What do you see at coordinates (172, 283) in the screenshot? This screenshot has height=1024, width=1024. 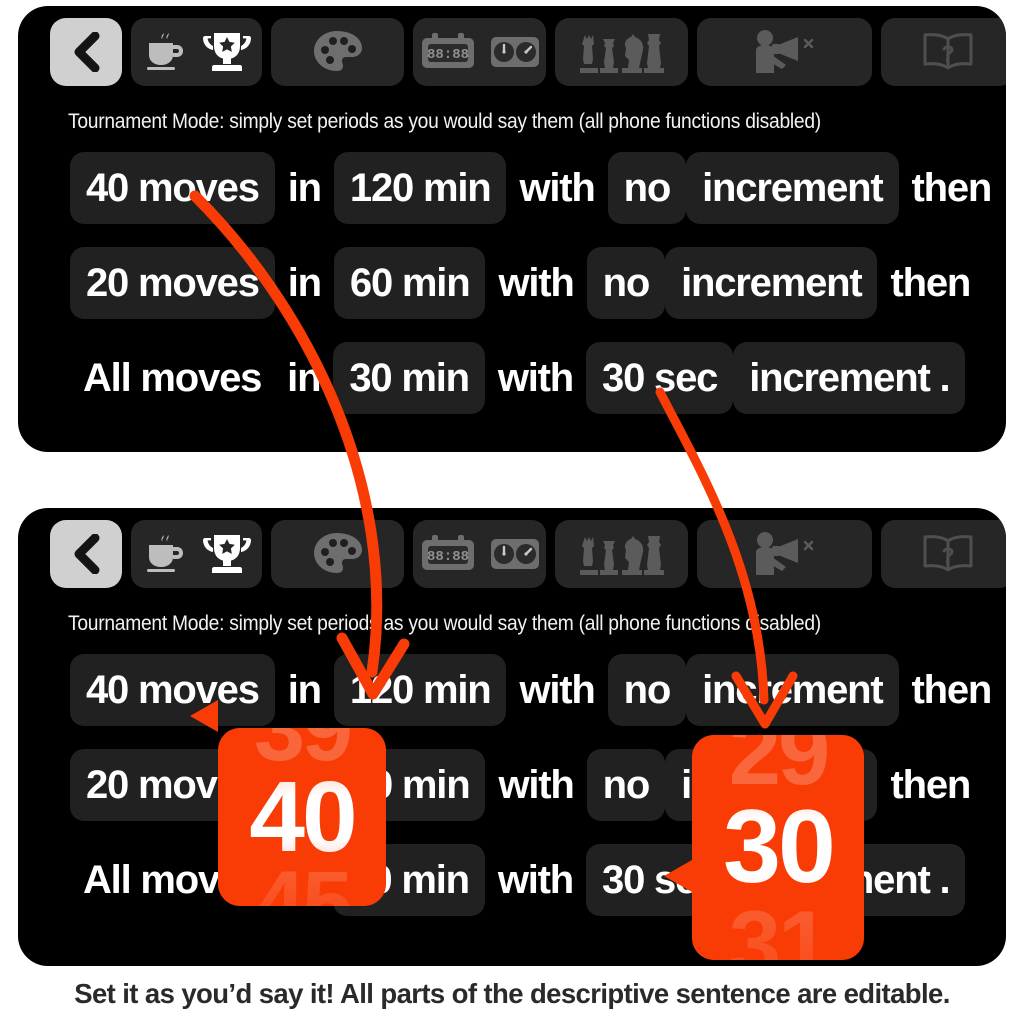 I see `moves-value-2: 20 moves` at bounding box center [172, 283].